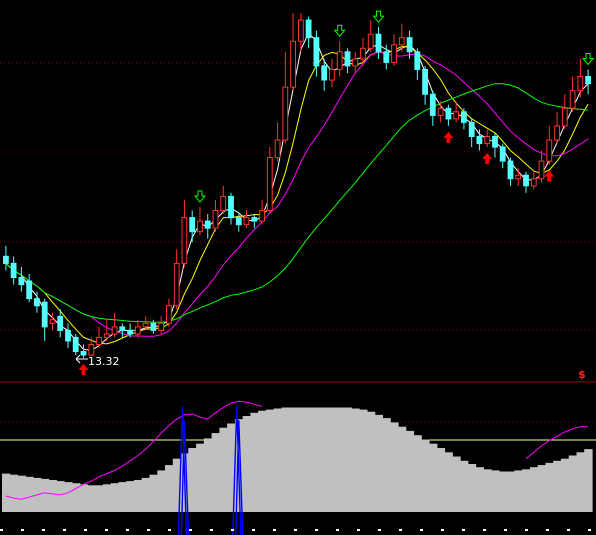  What do you see at coordinates (582, 374) in the screenshot?
I see `indicator-marker: $` at bounding box center [582, 374].